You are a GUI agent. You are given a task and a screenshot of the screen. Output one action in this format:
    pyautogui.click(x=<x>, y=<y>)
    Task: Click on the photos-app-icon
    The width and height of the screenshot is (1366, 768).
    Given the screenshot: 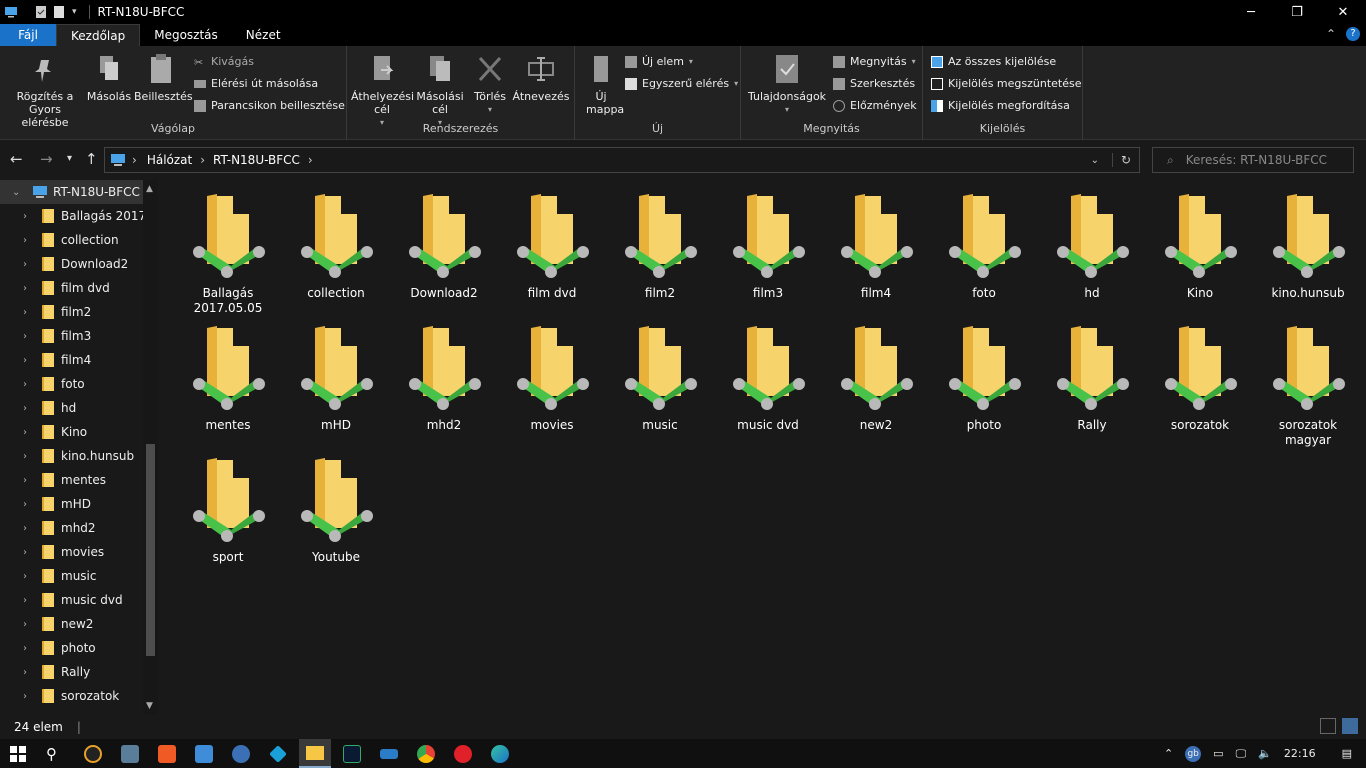 What is the action you would take?
    pyautogui.click(x=130, y=754)
    